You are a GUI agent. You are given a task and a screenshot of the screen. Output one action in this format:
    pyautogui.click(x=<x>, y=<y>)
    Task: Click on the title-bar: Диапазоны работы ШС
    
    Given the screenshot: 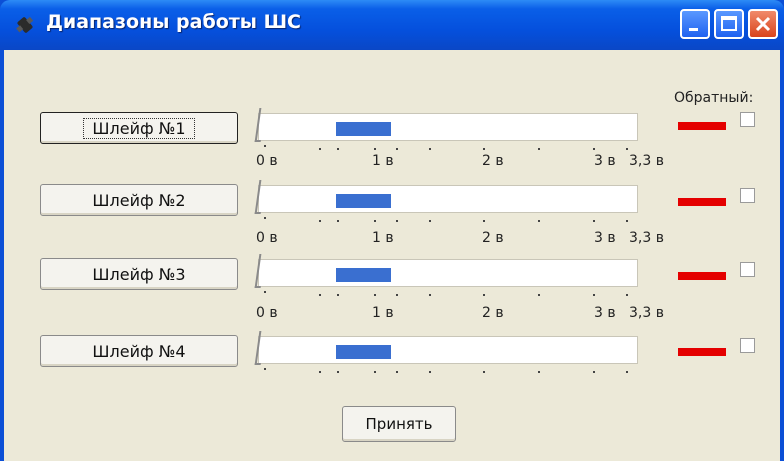 What is the action you would take?
    pyautogui.click(x=392, y=25)
    